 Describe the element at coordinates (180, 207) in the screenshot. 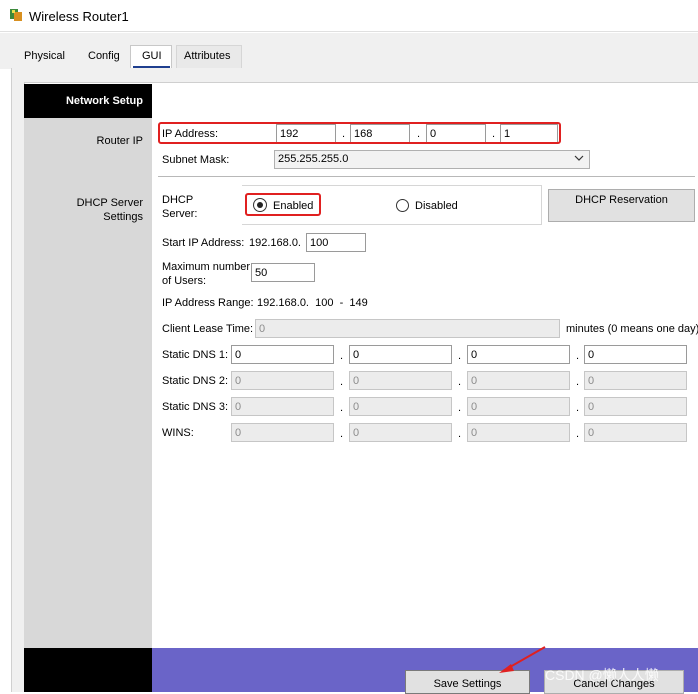

I see `dhcp-server-label: DHCP Server:` at that location.